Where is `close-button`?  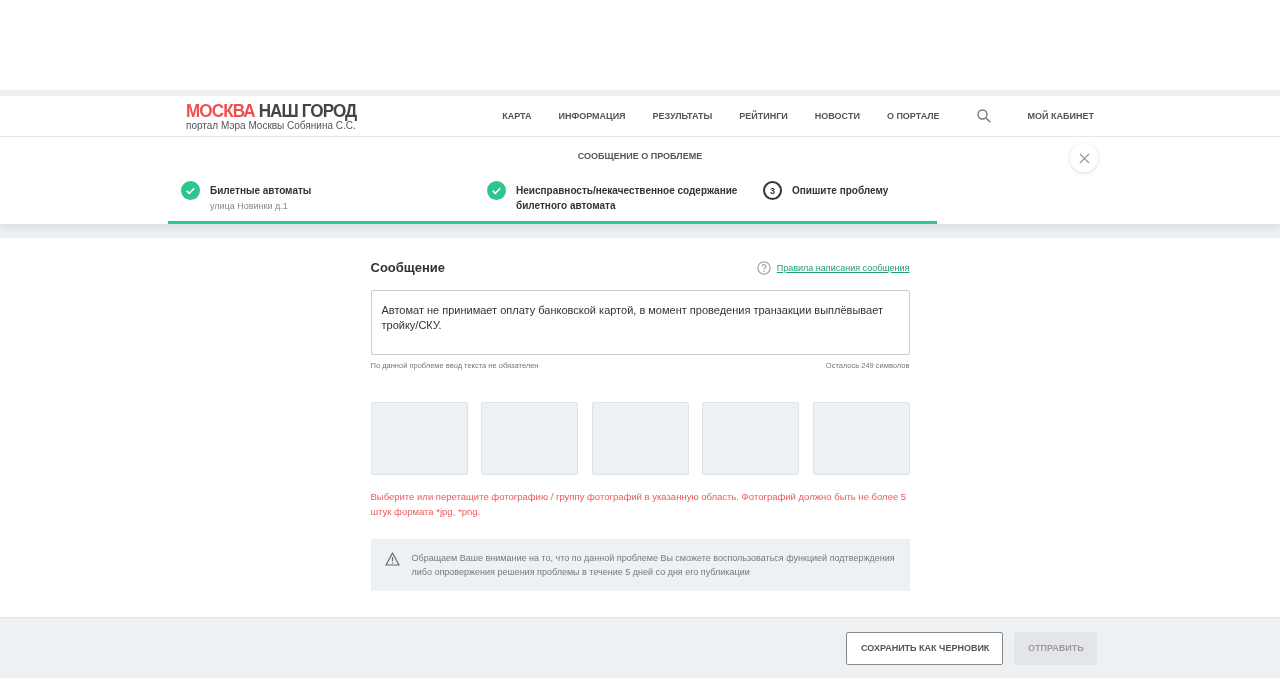
close-button is located at coordinates (1084, 158).